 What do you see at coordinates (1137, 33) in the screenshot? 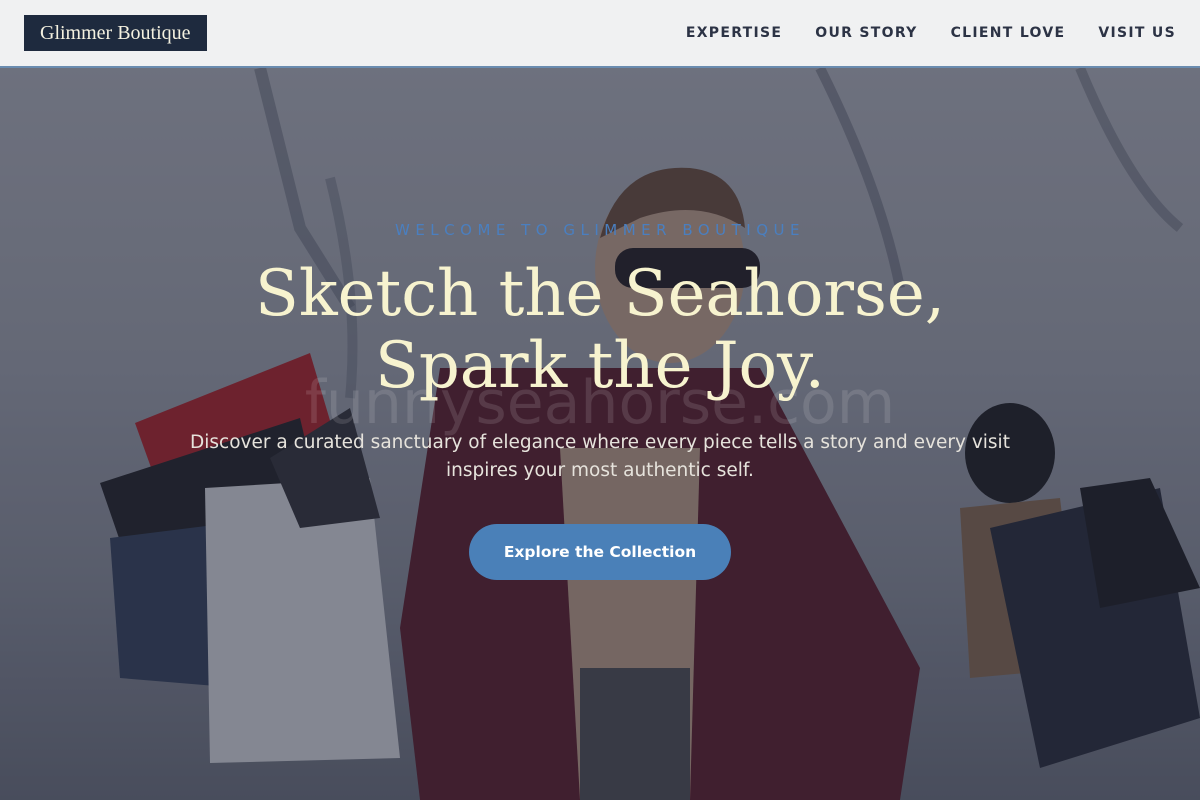
I see `nav-link-visit-us: VISIT US` at bounding box center [1137, 33].